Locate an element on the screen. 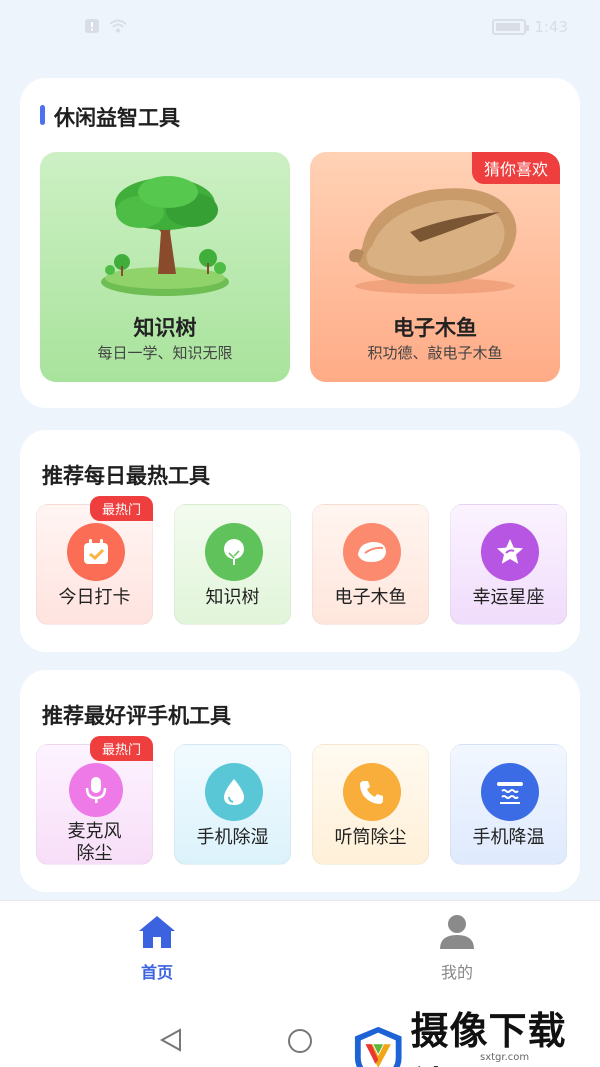 This screenshot has width=600, height=1067. tool-label: 电子木鱼 is located at coordinates (370, 597).